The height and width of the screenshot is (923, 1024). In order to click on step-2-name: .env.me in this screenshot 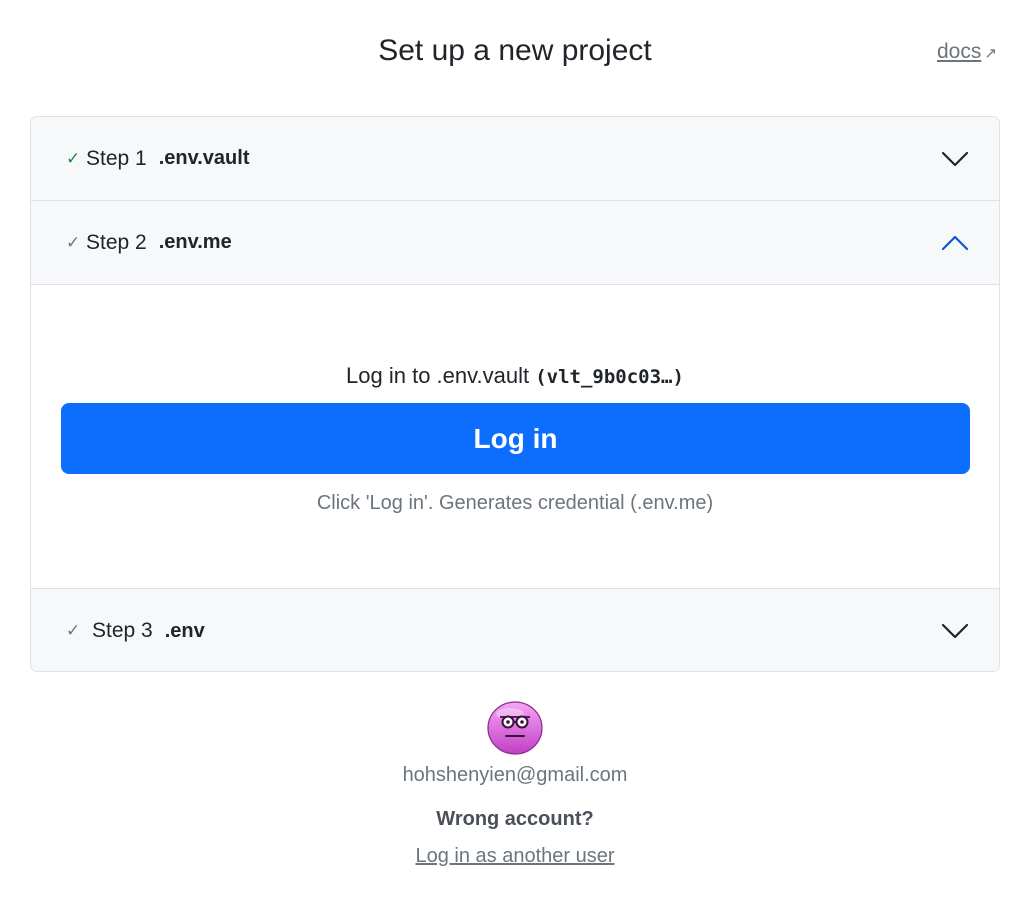, I will do `click(195, 242)`.